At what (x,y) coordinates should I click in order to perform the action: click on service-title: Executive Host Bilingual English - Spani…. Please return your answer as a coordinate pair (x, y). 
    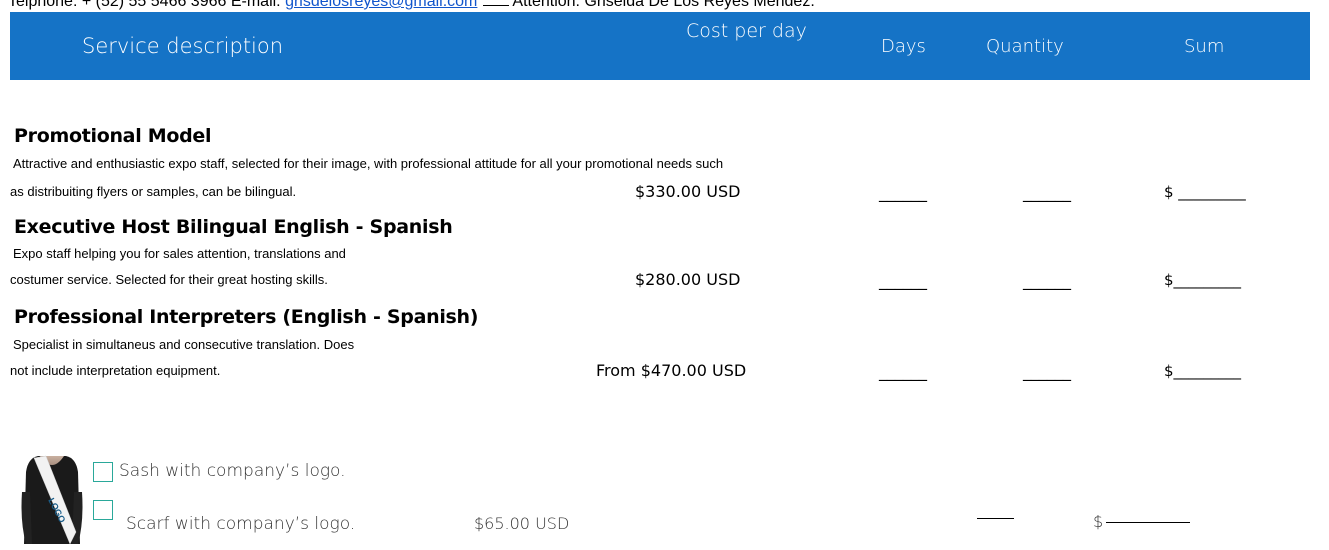
    Looking at the image, I should click on (233, 227).